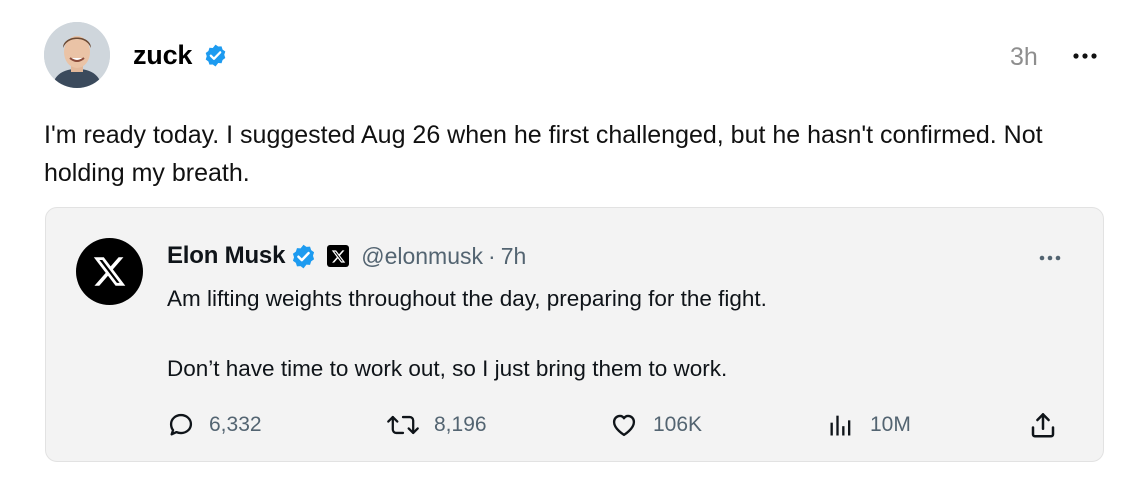 The height and width of the screenshot is (480, 1125). I want to click on quoted-post-header: Elon Musk @elonmusk · 7h, so click(346, 256).